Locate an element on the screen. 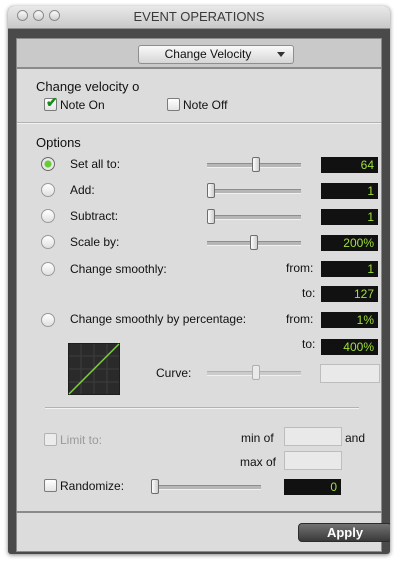 The width and height of the screenshot is (404, 563). window-title: EVENT OPERATIONS is located at coordinates (199, 16).